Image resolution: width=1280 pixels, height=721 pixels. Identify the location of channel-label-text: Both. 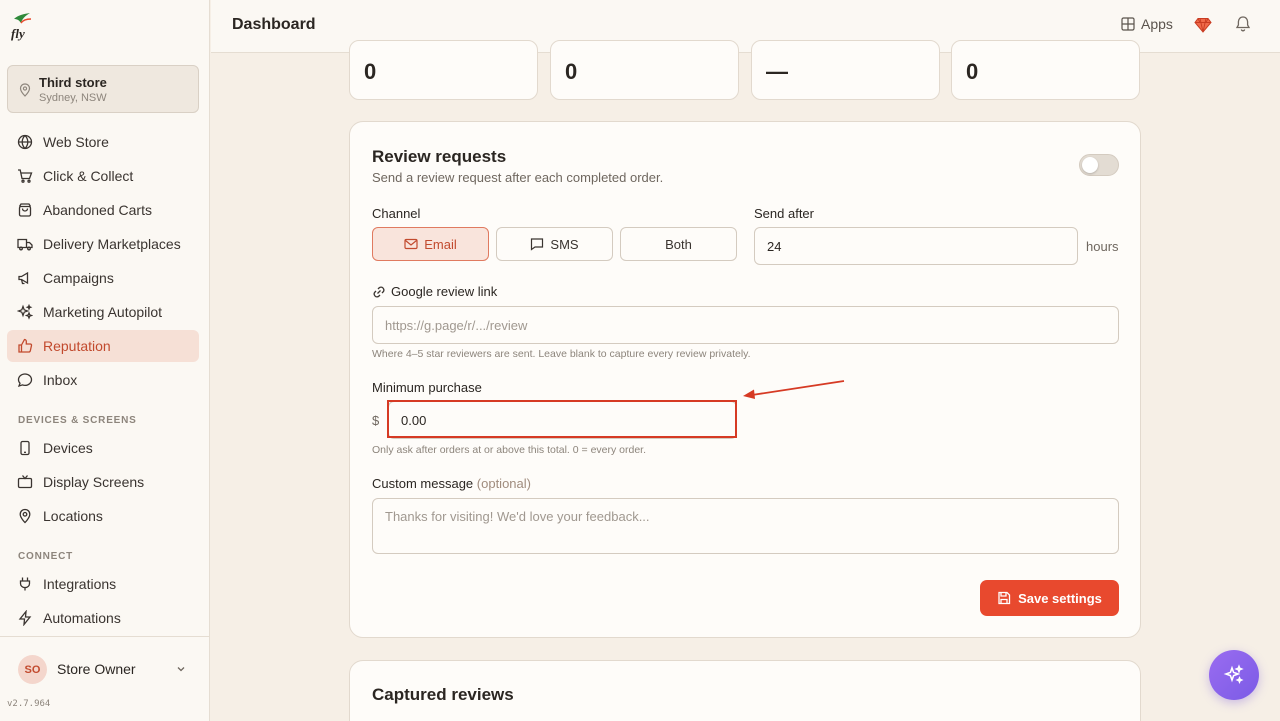
(678, 244).